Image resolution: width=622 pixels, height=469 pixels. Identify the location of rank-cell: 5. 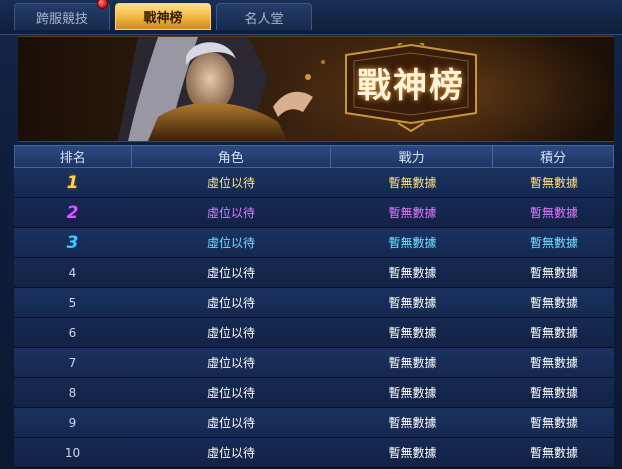
(72, 302).